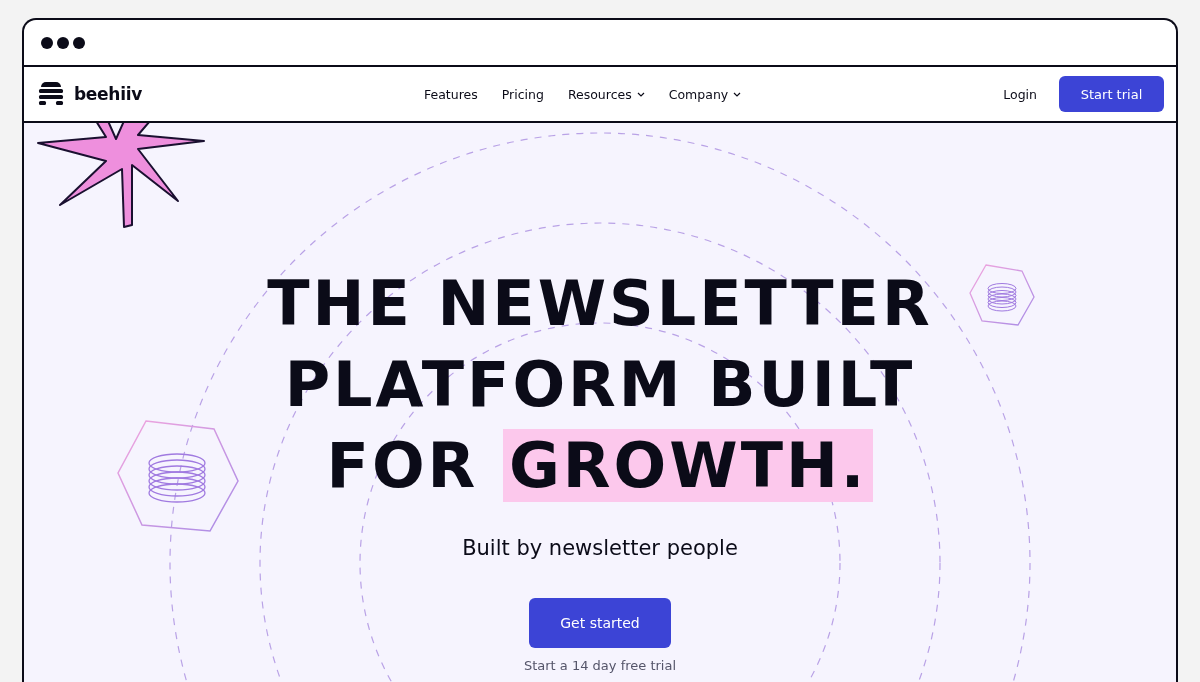 This screenshot has width=1200, height=682. What do you see at coordinates (600, 623) in the screenshot?
I see `get-started-button: Get started` at bounding box center [600, 623].